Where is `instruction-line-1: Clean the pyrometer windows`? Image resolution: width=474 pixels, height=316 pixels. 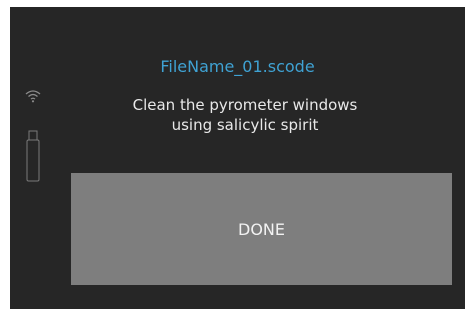
instruction-line-1: Clean the pyrometer windows is located at coordinates (245, 105).